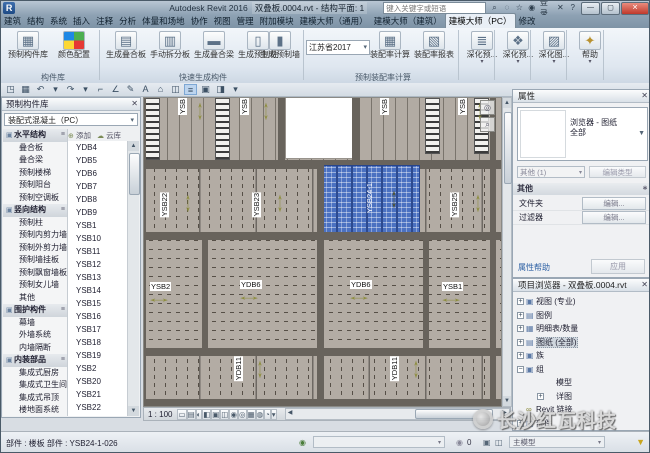 The width and height of the screenshot is (650, 453). What do you see at coordinates (520, 369) in the screenshot?
I see `expand-icon: −` at bounding box center [520, 369].